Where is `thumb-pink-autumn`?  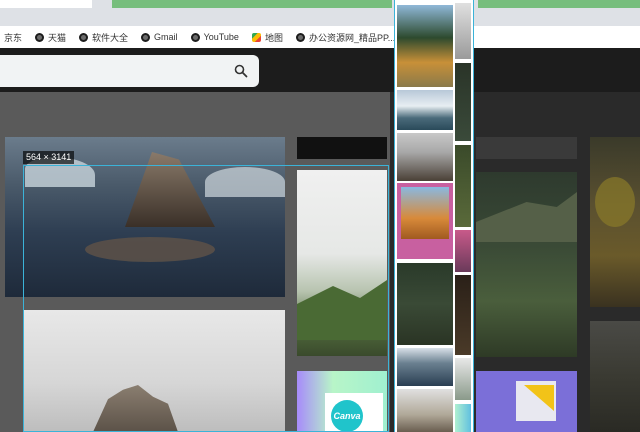
thumb-pink-autumn is located at coordinates (425, 221).